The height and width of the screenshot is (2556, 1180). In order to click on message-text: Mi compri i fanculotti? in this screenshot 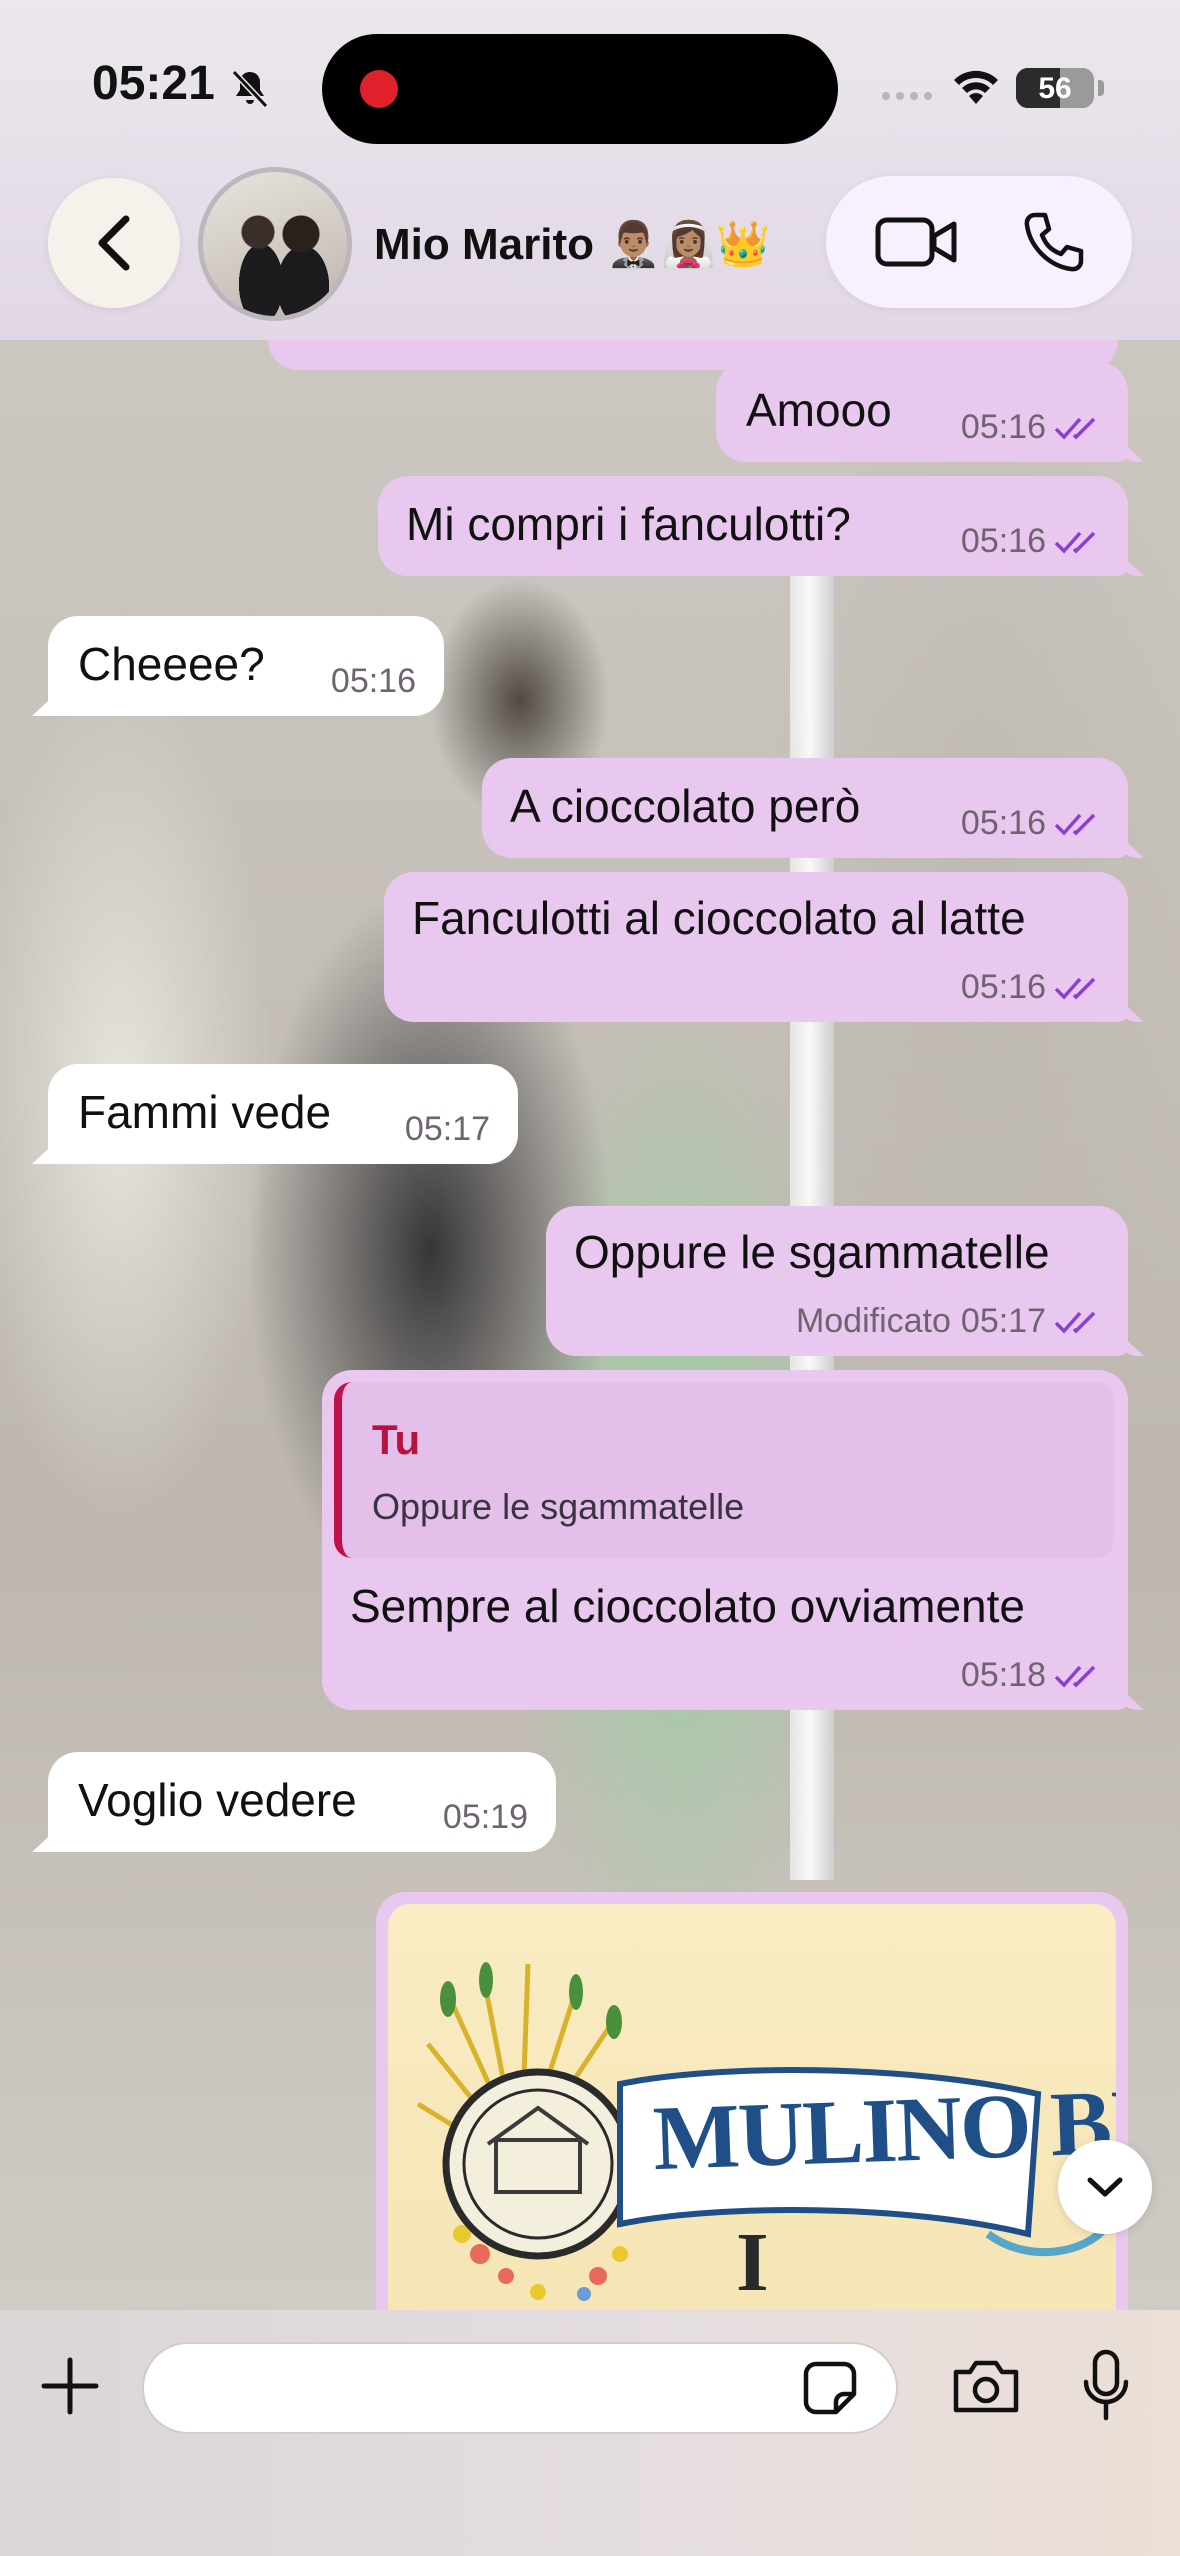, I will do `click(628, 524)`.